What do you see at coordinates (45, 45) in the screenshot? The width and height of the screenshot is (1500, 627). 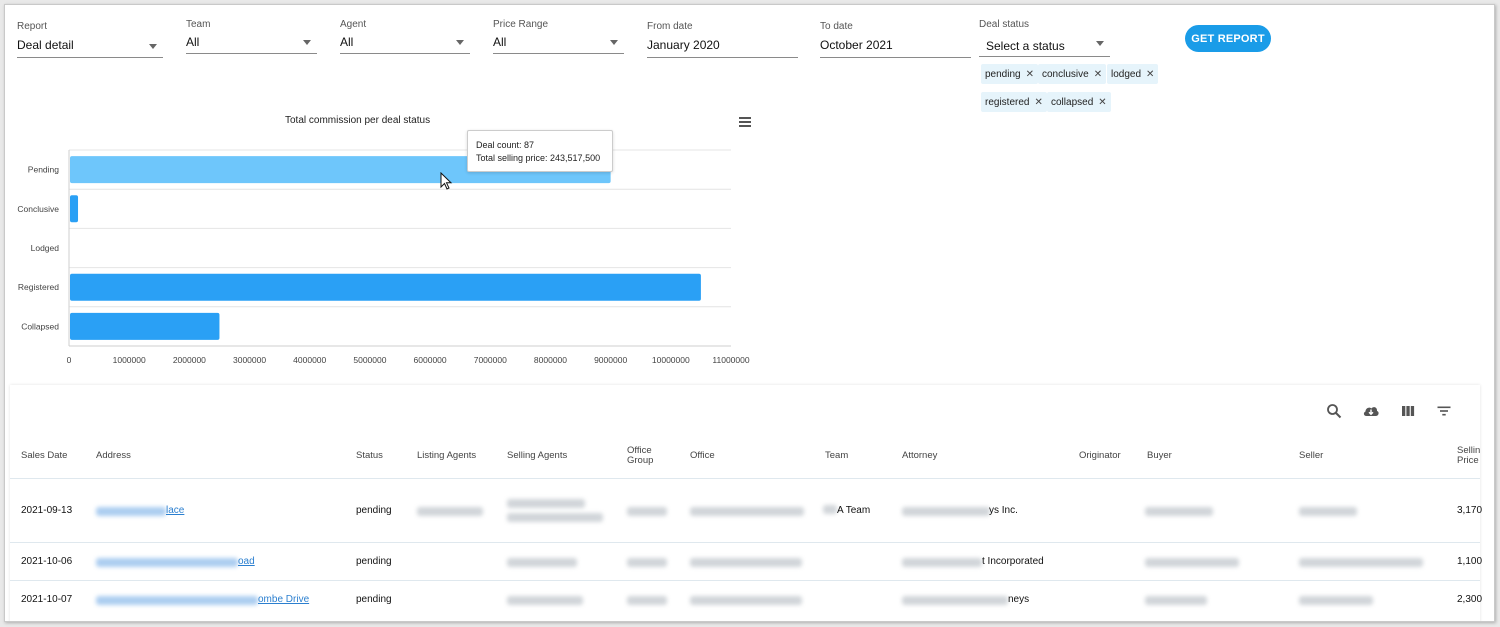 I see `report-value: Deal detail` at bounding box center [45, 45].